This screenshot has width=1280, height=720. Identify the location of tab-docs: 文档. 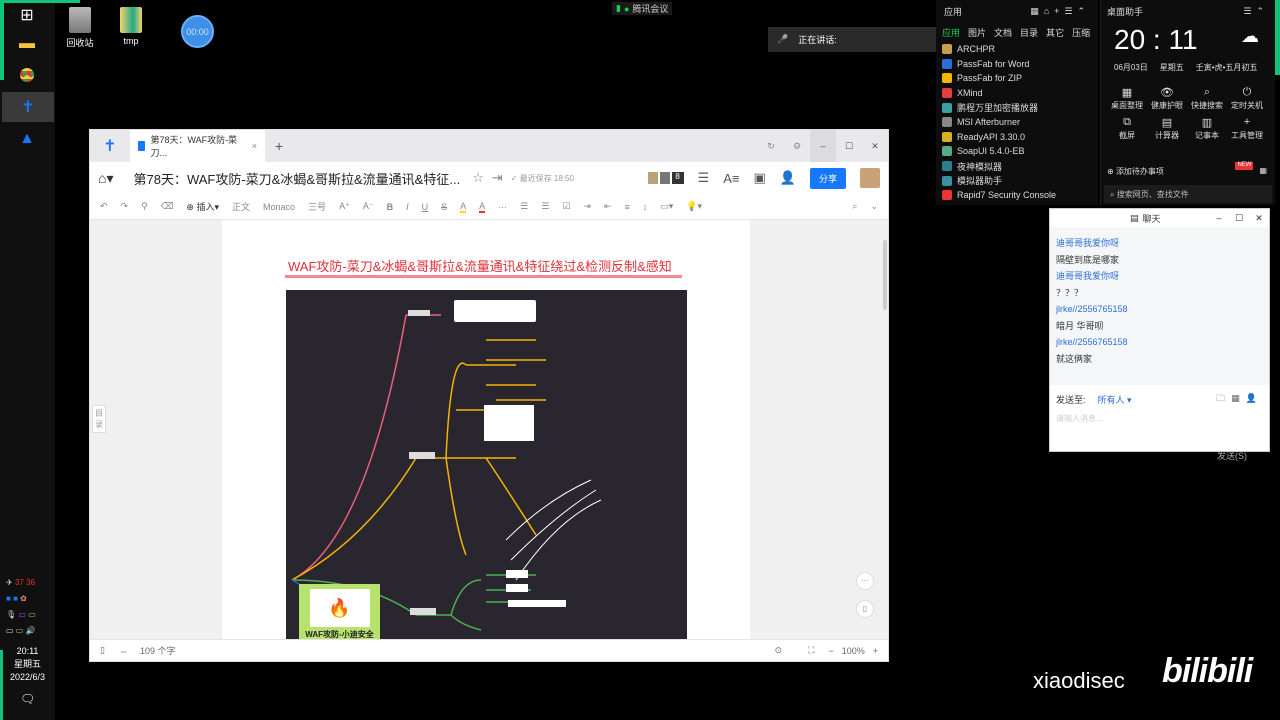
(1003, 32).